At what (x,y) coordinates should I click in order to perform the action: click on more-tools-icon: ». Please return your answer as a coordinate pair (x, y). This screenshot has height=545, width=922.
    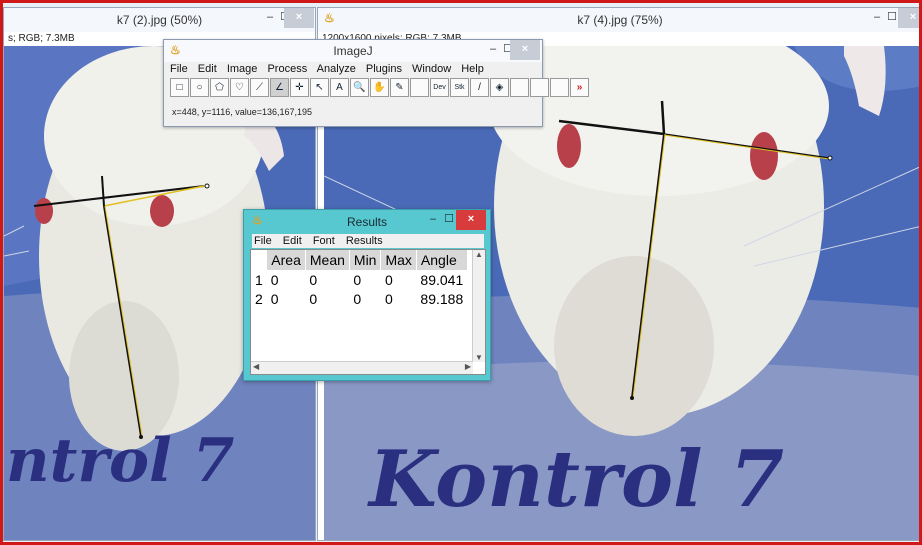
    Looking at the image, I should click on (579, 87).